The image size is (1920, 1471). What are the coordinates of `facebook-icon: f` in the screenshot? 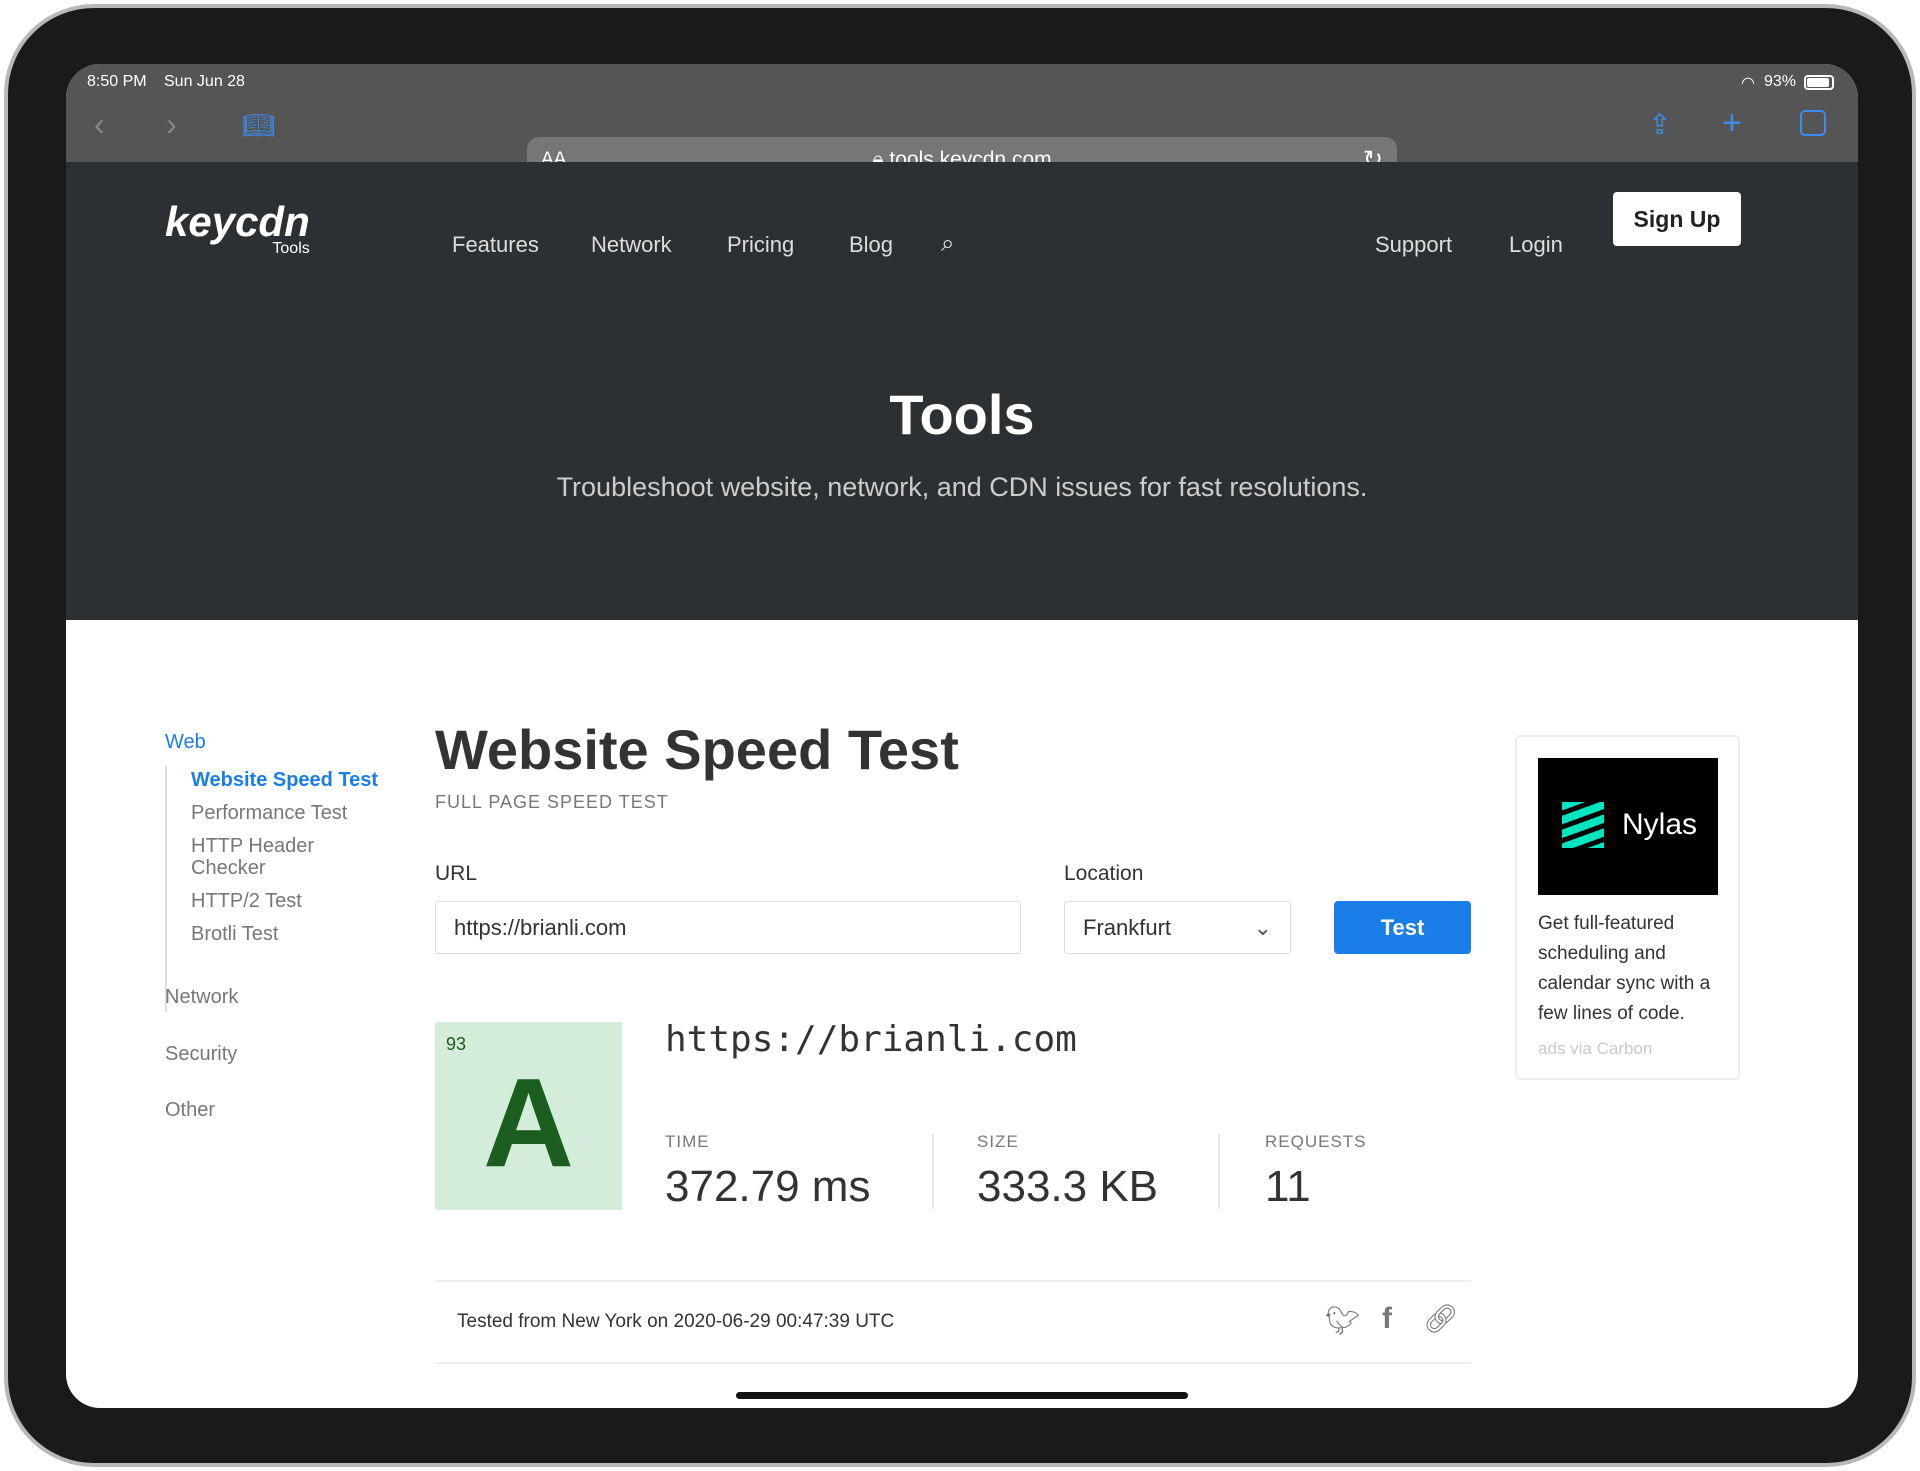 It's located at (1387, 1319).